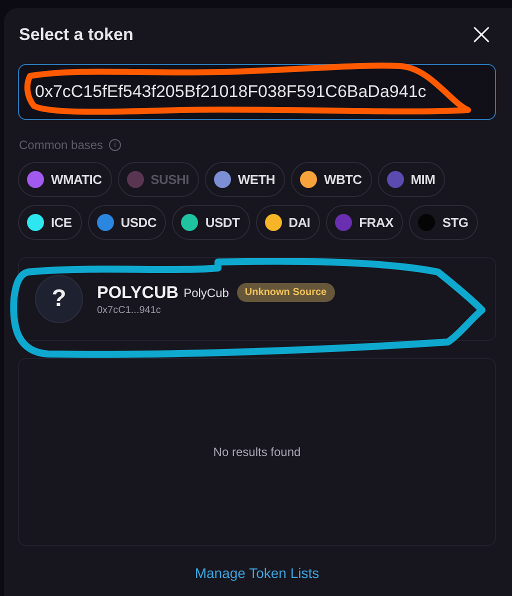 The width and height of the screenshot is (512, 596). Describe the element at coordinates (59, 299) in the screenshot. I see `unknown-token-icon: ?` at that location.